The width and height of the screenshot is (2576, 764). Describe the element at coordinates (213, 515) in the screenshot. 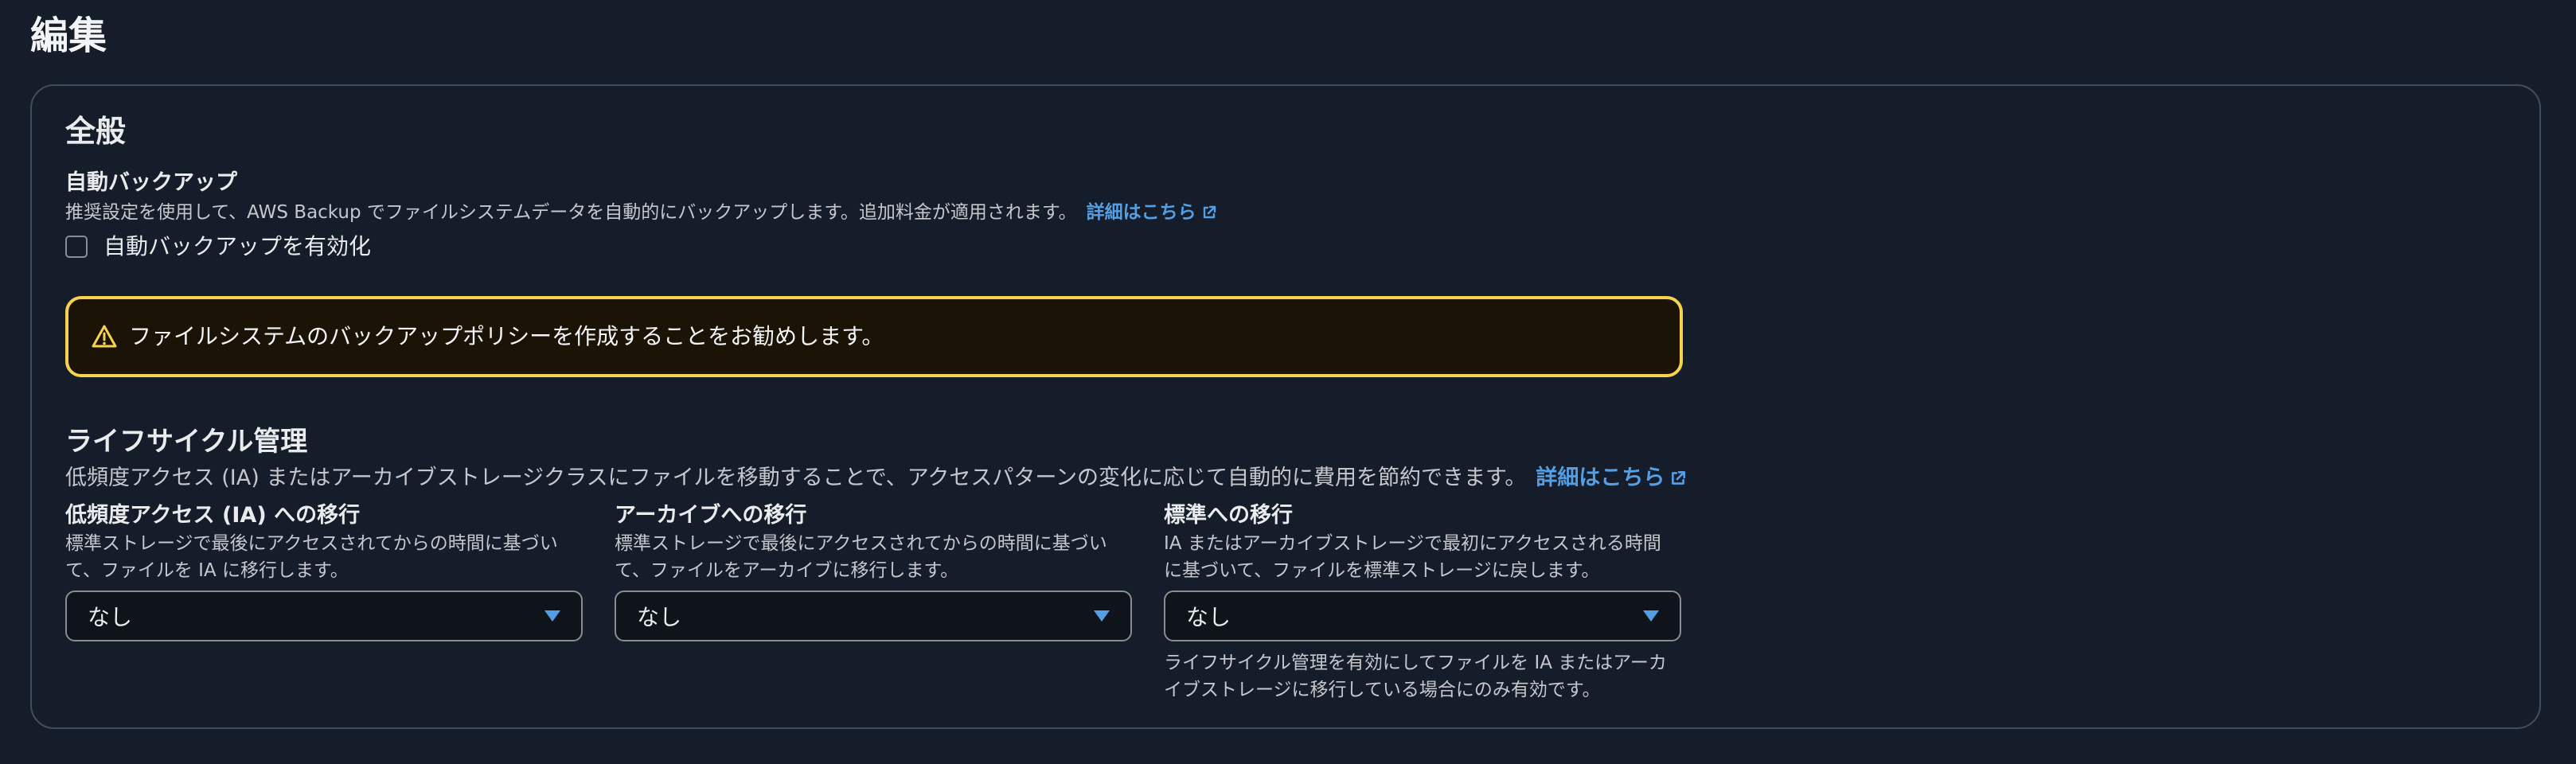

I see `transition-to-ia-label: 低頻度アクセス (IA) への移行` at that location.